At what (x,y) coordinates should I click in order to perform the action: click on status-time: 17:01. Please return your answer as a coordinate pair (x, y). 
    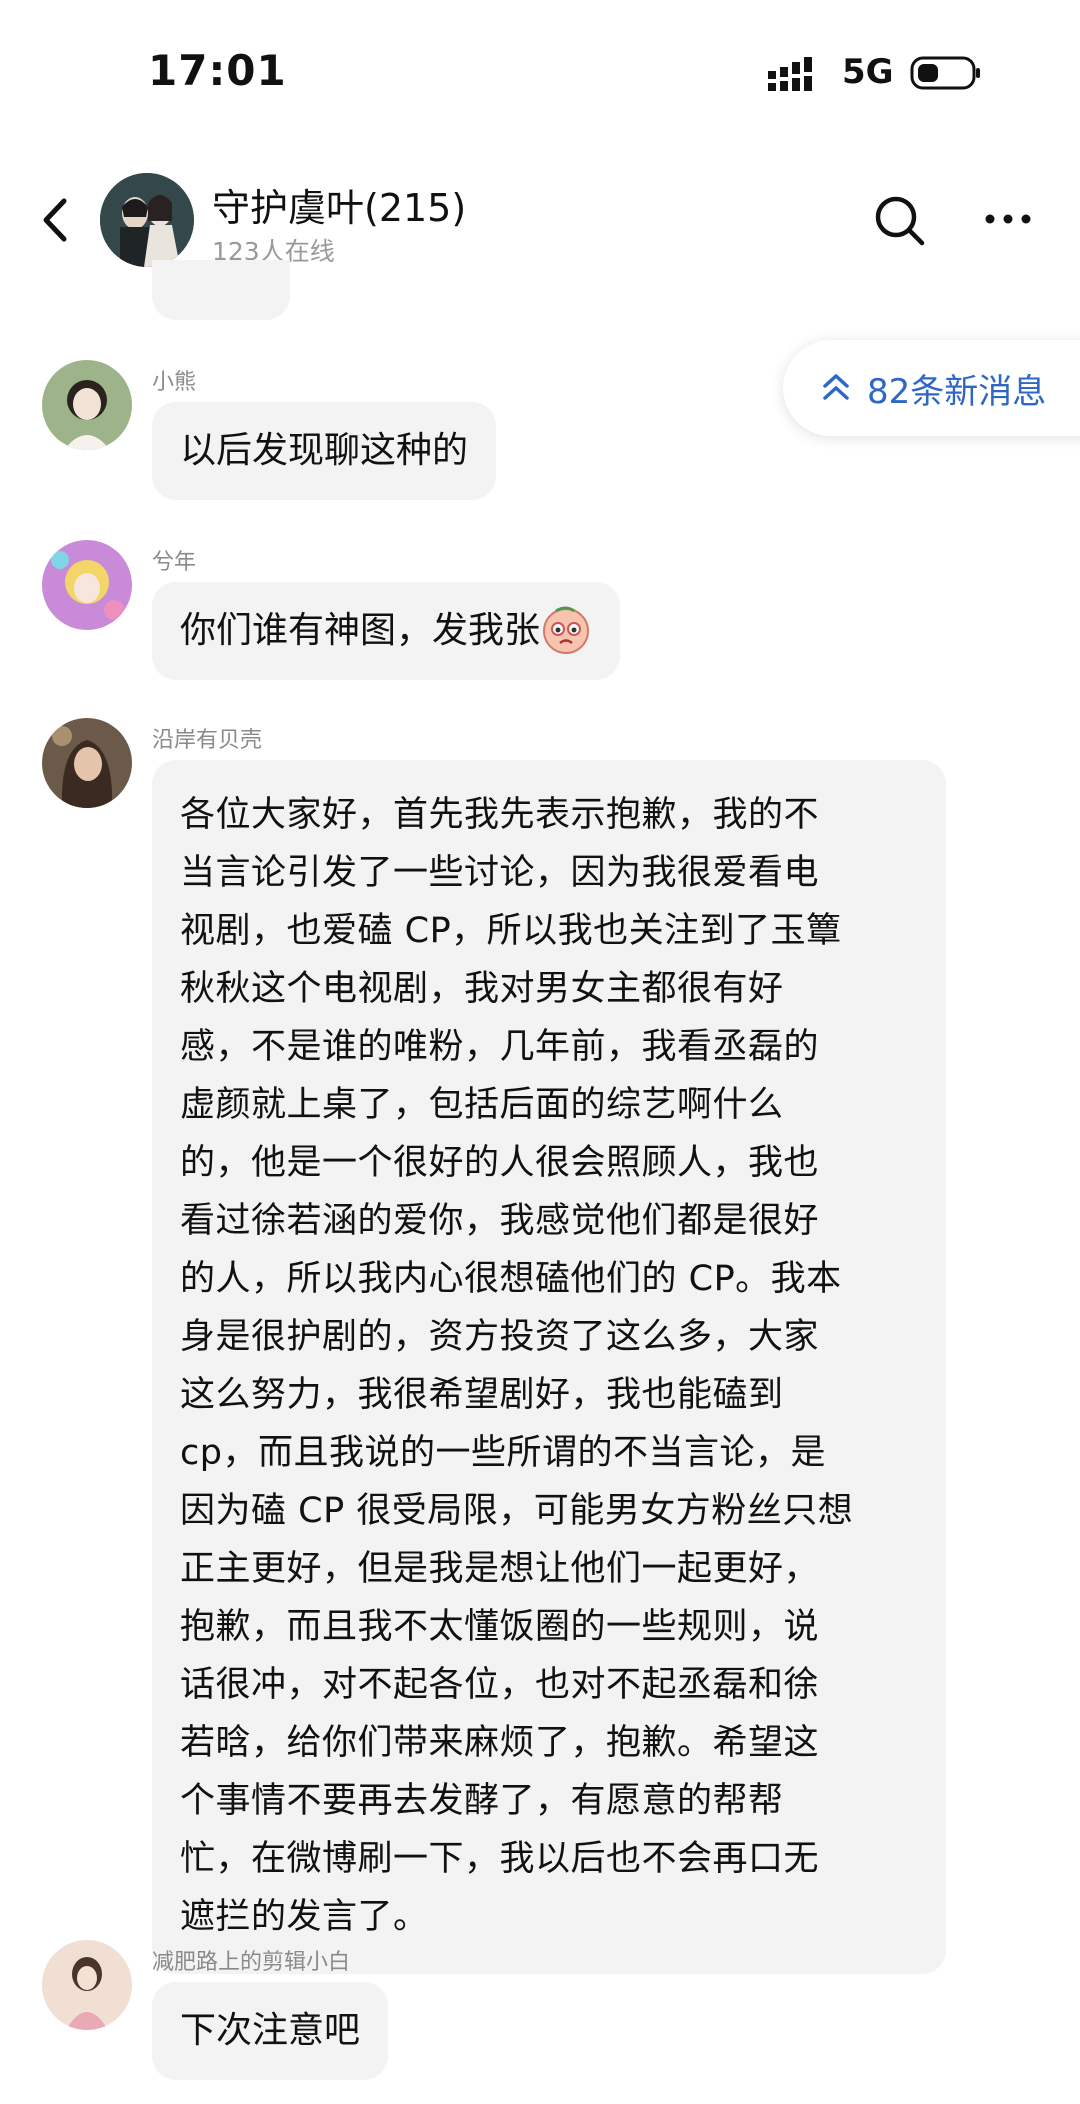
    Looking at the image, I should click on (217, 70).